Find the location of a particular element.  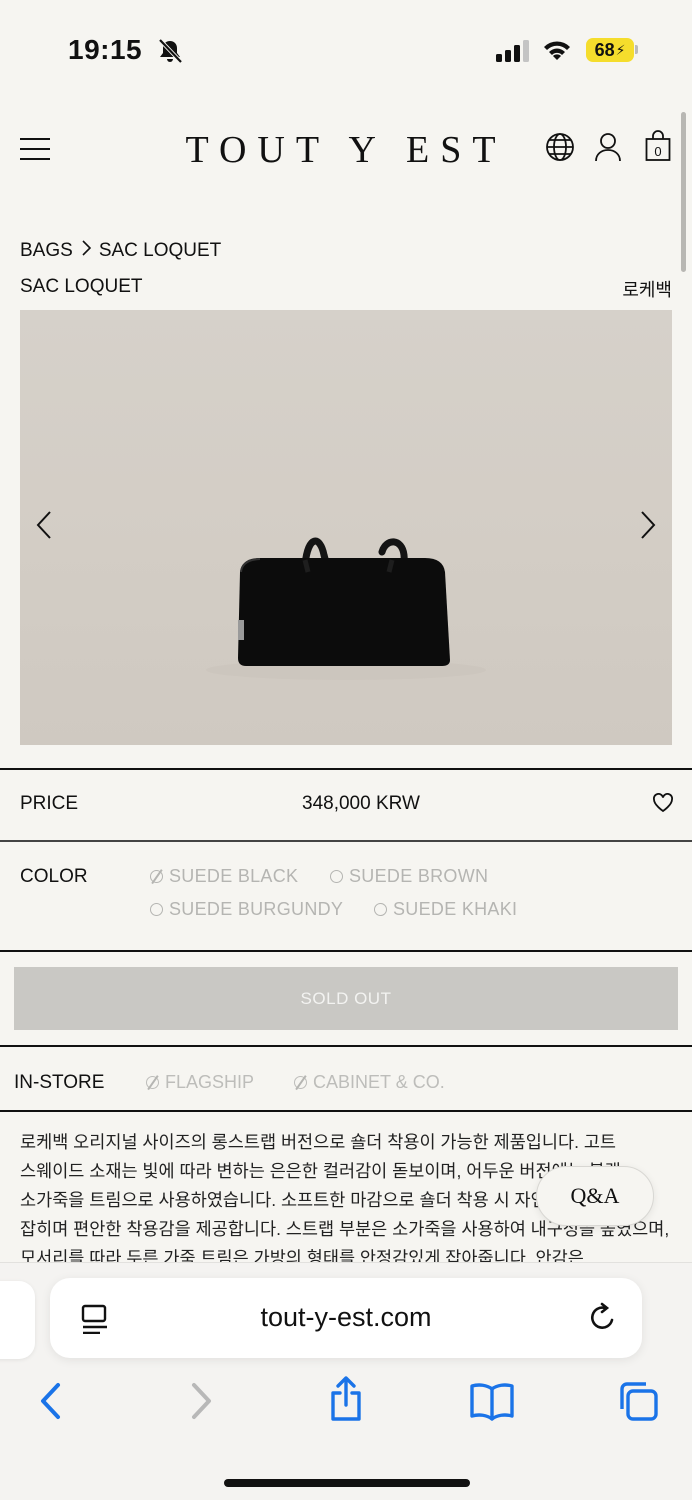

qa-button: Q&A is located at coordinates (595, 1196).